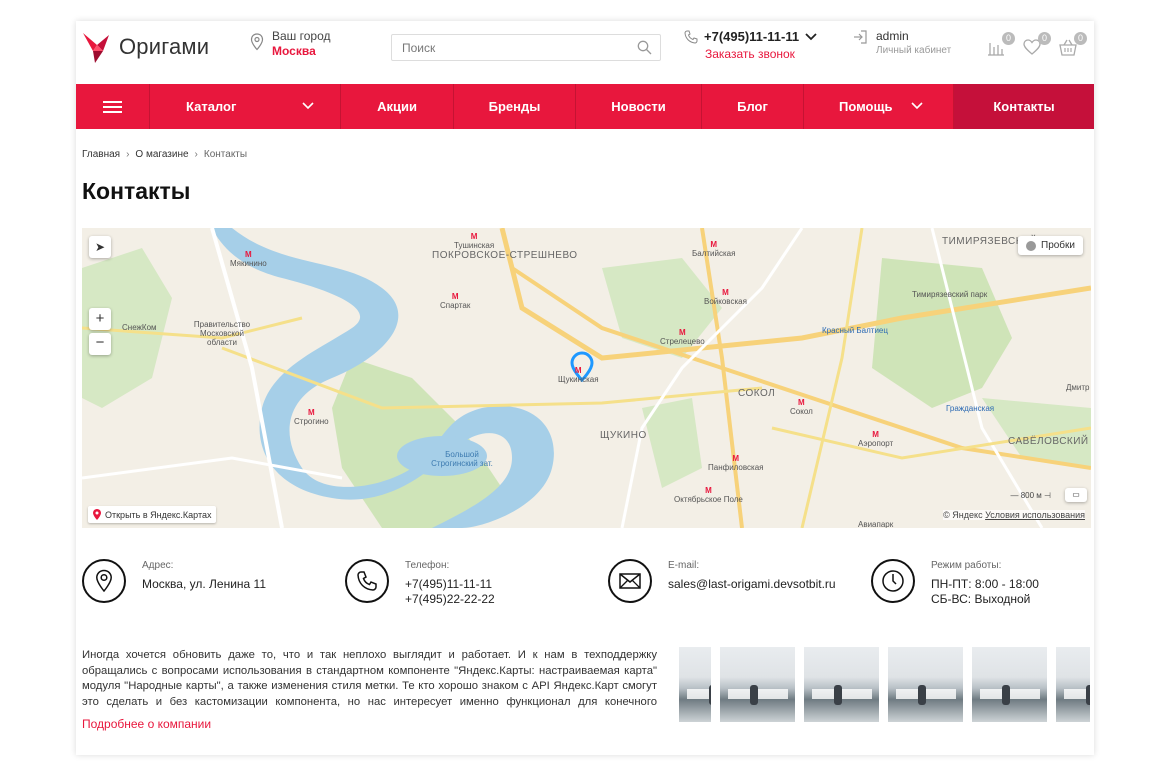 The height and width of the screenshot is (776, 1170). I want to click on open-in-yandex-maps-button: Открыть в Яндекс.Картах, so click(152, 514).